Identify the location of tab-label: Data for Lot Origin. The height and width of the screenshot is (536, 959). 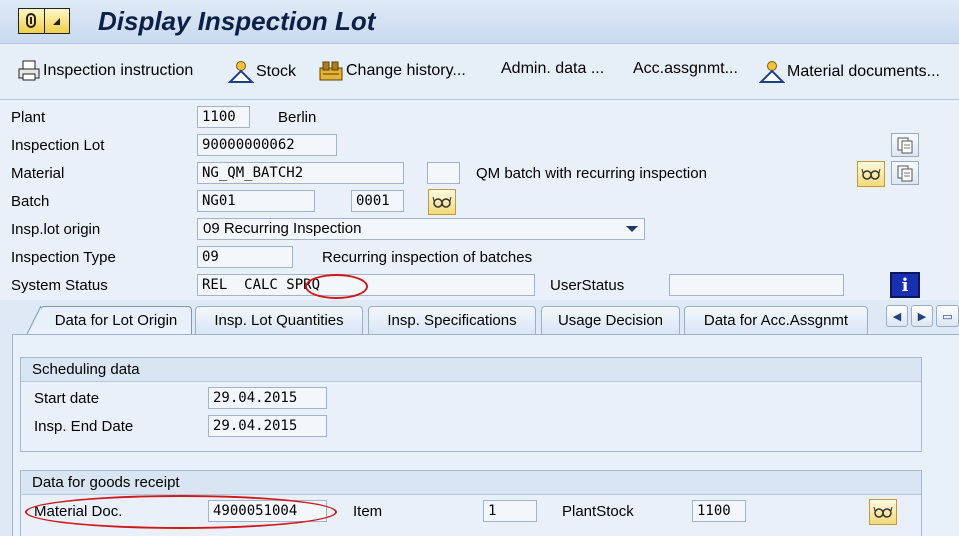
(116, 320).